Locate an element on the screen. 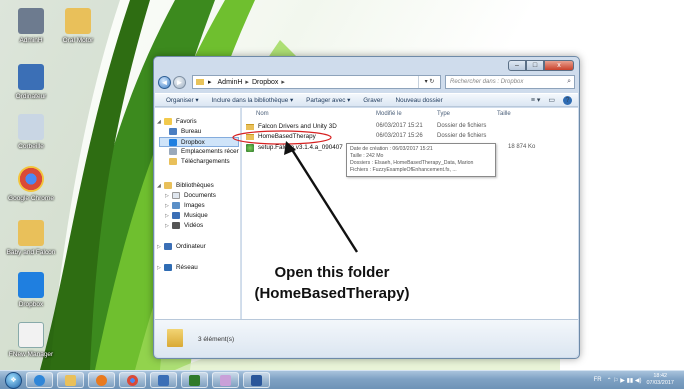 The image size is (684, 389). taskbar-app is located at coordinates (163, 380).